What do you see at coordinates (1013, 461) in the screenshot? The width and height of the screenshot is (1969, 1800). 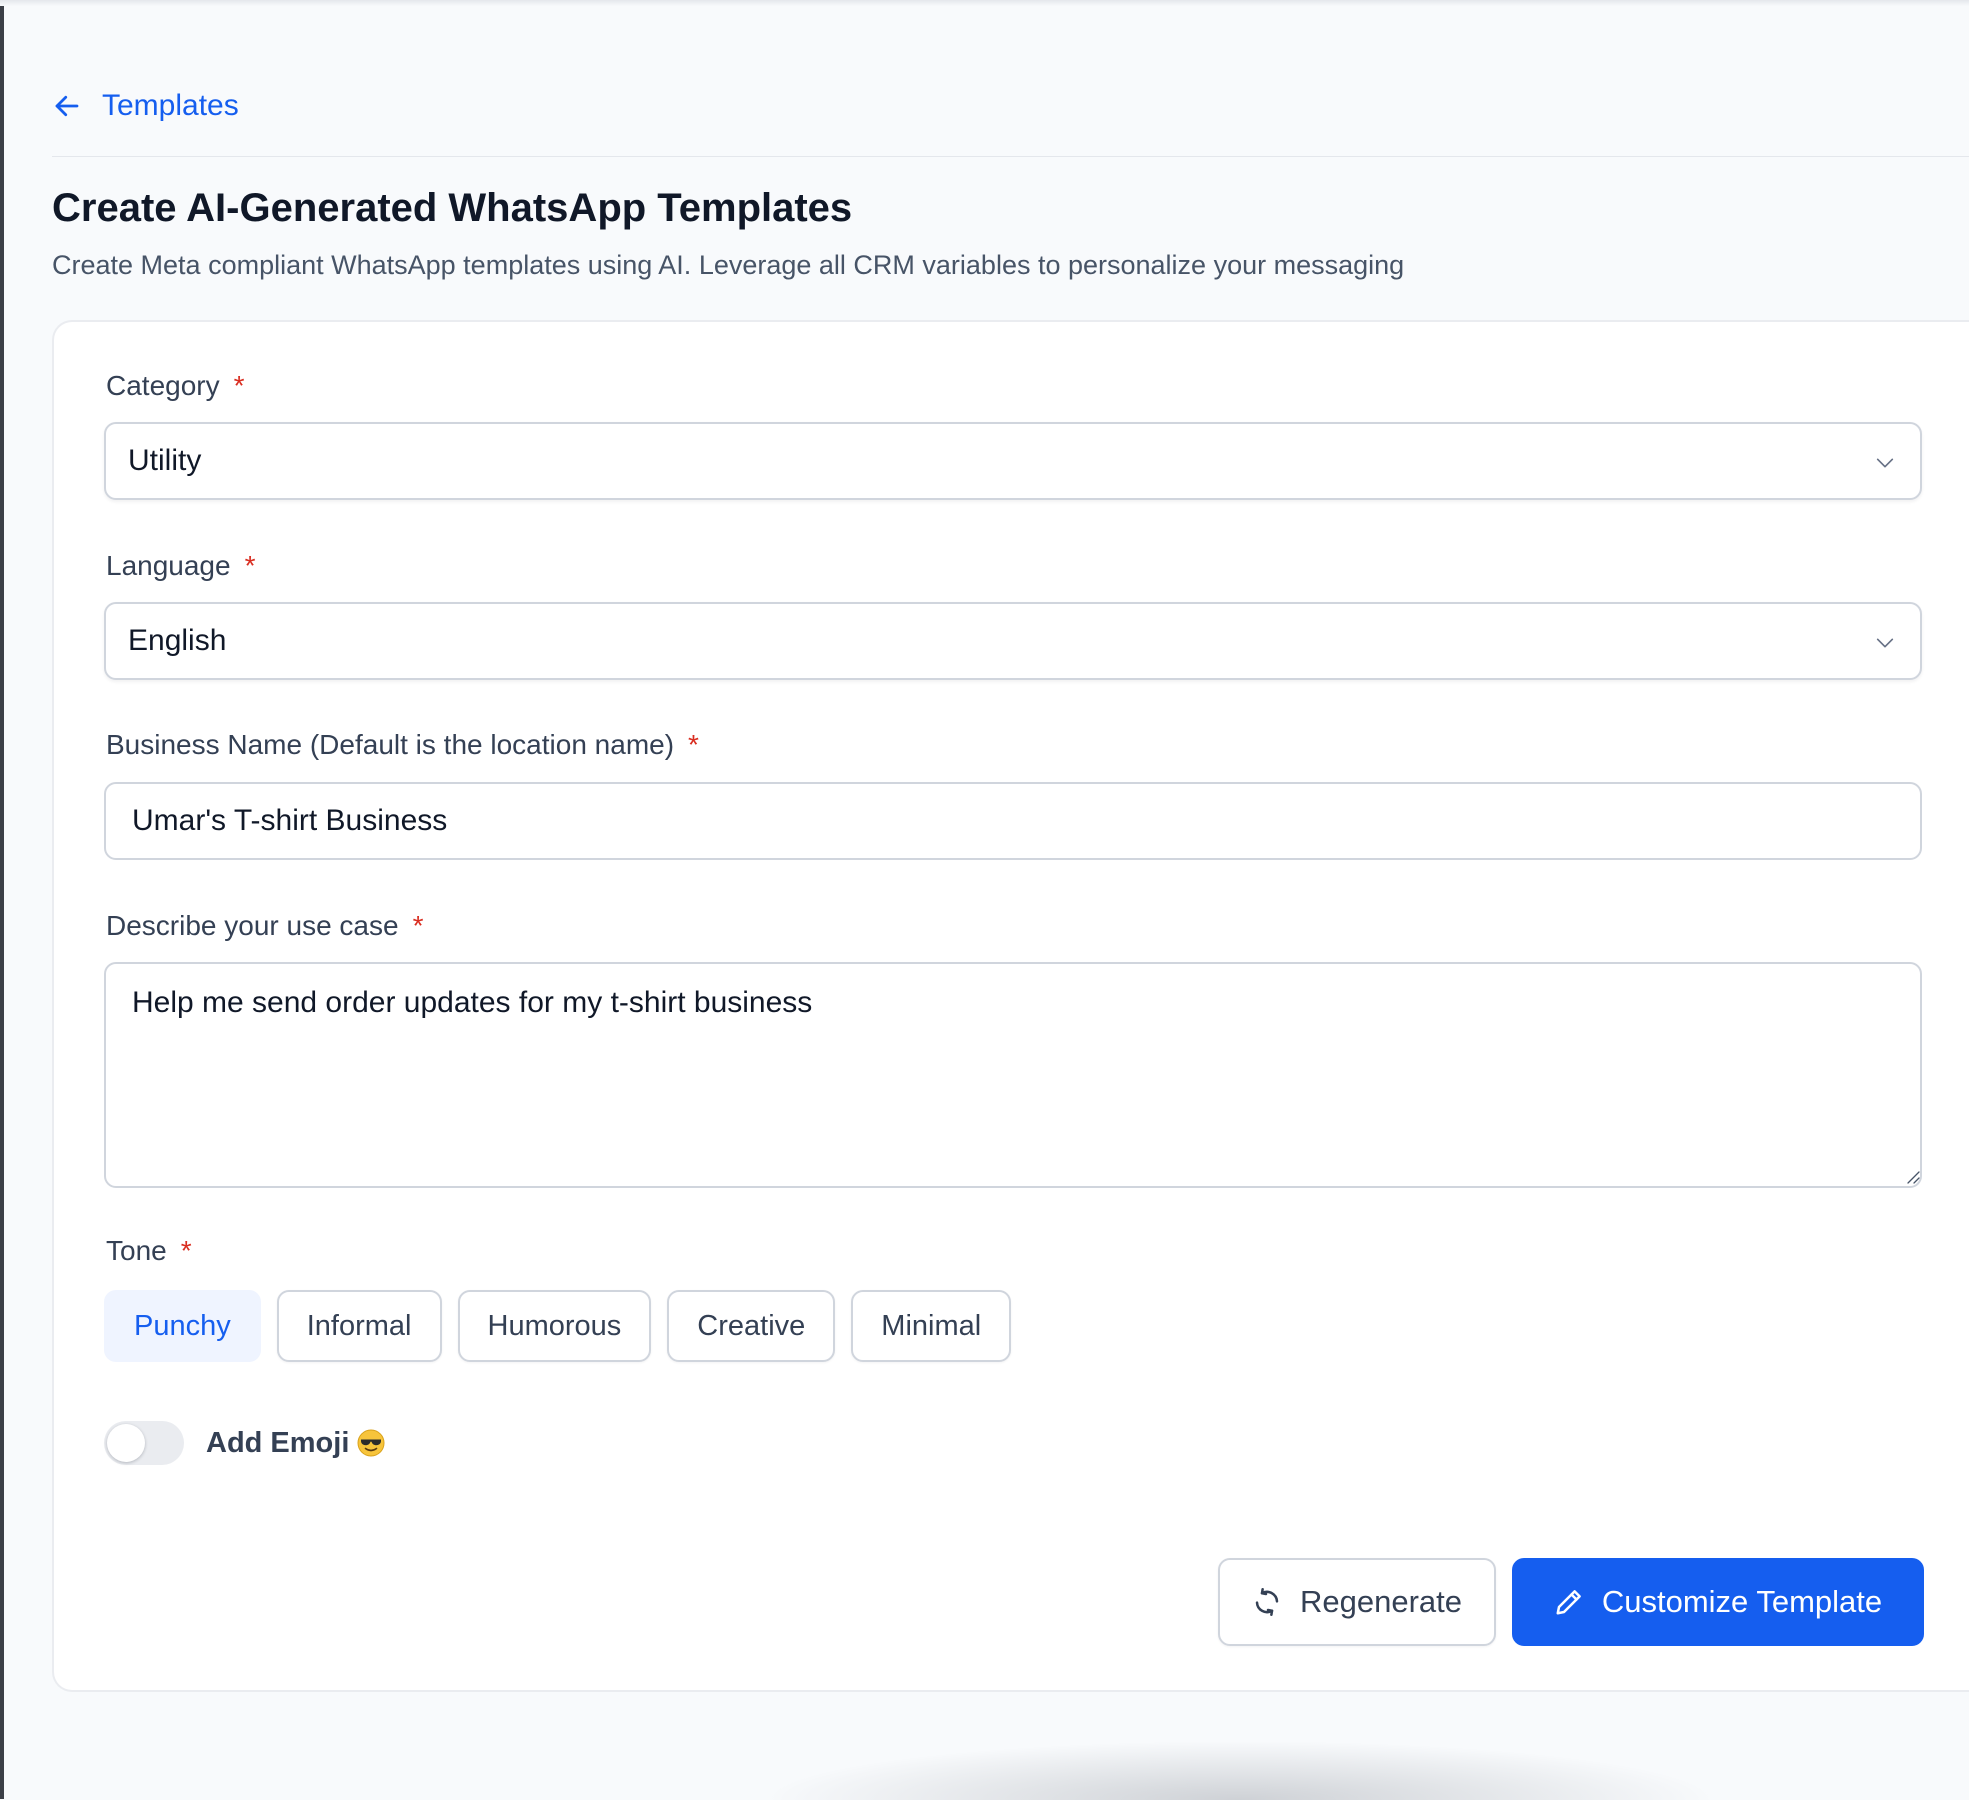 I see `category-select: Utility` at bounding box center [1013, 461].